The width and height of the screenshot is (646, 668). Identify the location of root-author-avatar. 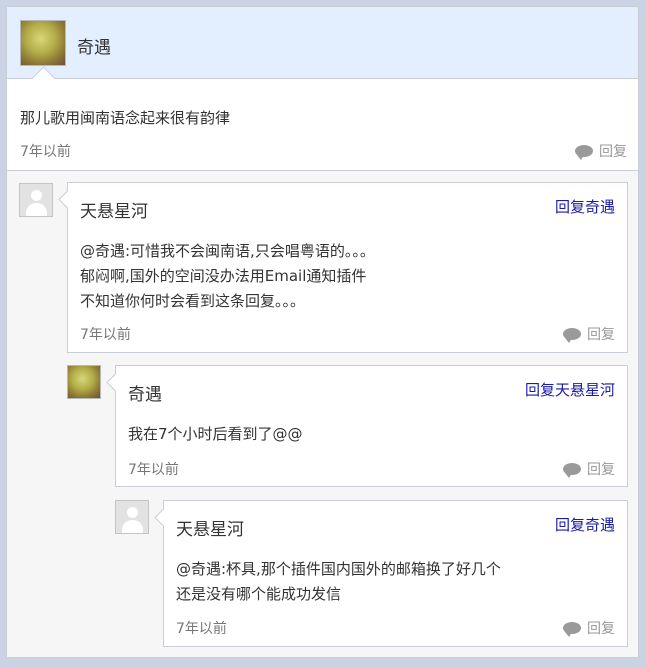
(43, 43).